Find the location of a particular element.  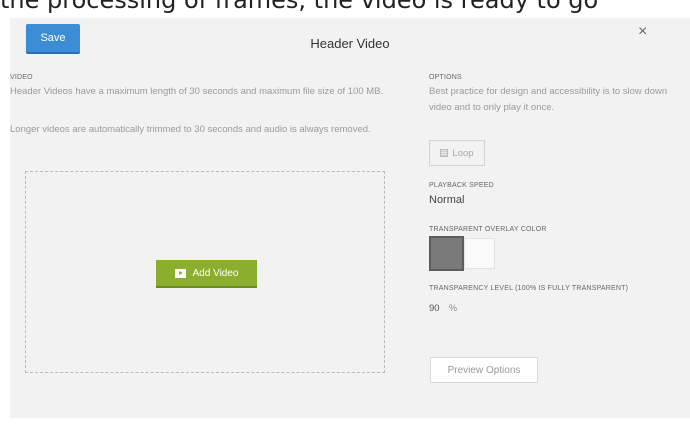

overlay-color-label: TRANSPARENT OVERLAY COLOR is located at coordinates (488, 229).